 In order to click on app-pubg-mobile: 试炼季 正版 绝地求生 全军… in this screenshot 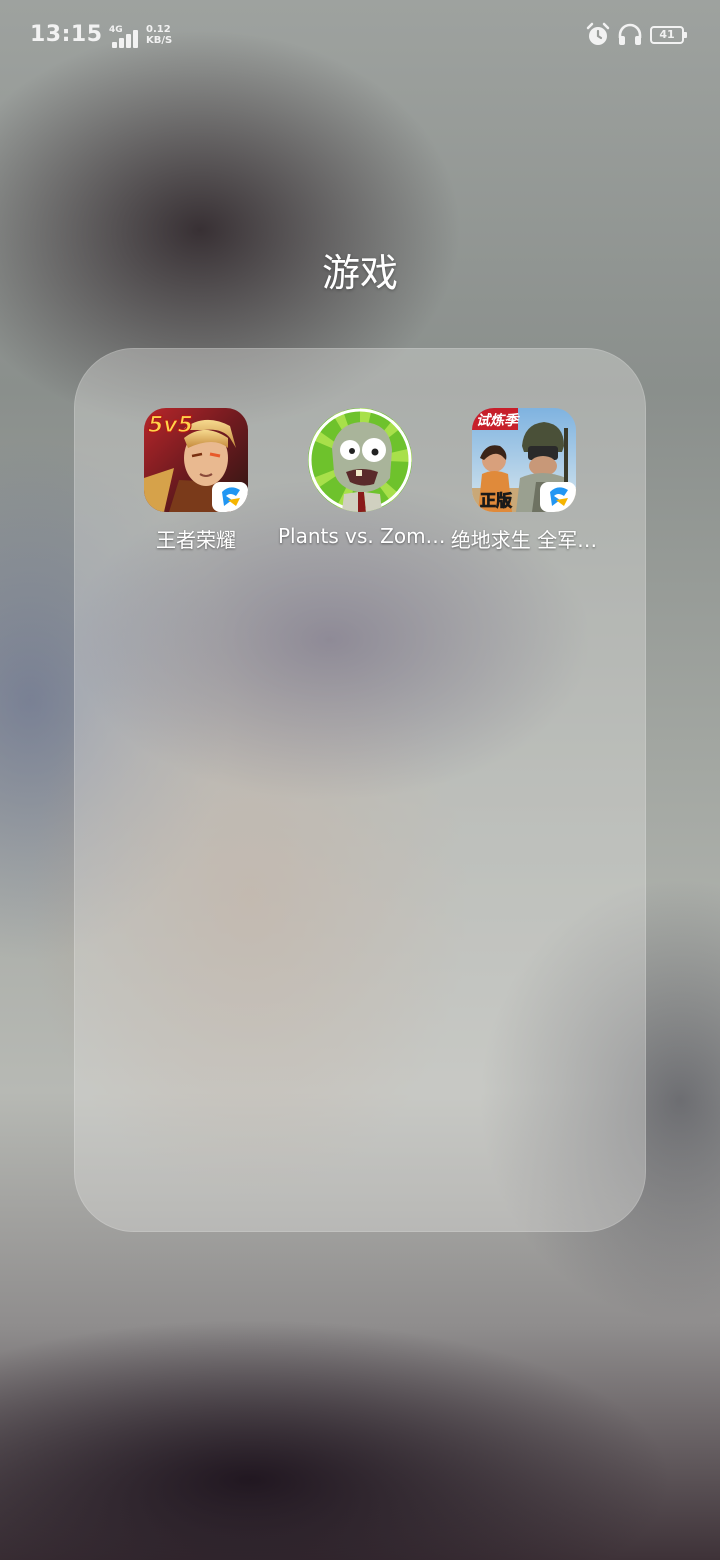, I will do `click(524, 480)`.